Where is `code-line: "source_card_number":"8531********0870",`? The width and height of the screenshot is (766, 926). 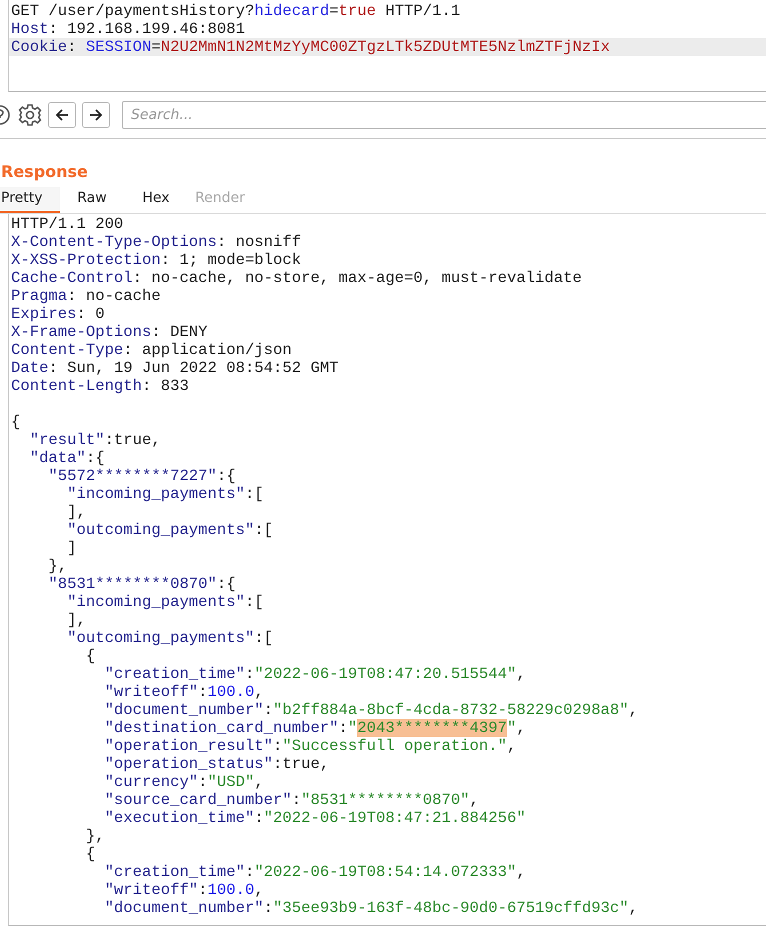 code-line: "source_card_number":"8531********0870", is located at coordinates (292, 800).